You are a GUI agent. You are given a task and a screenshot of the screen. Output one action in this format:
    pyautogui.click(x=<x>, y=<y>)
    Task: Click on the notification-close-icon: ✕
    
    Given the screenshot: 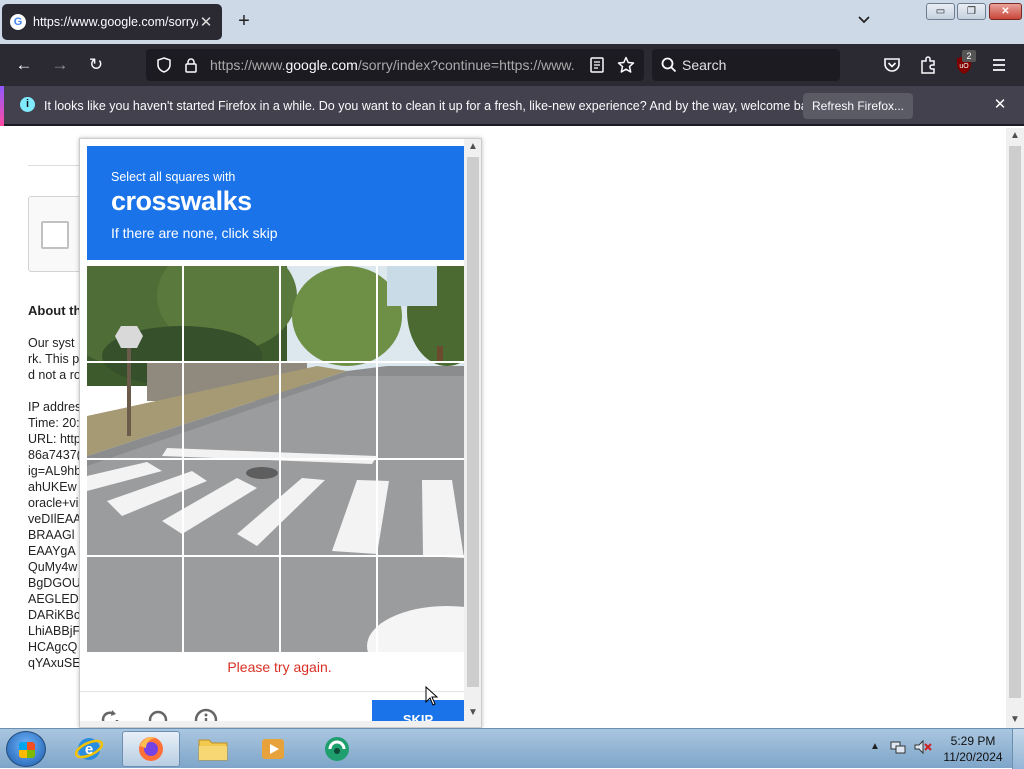 What is the action you would take?
    pyautogui.click(x=1000, y=105)
    